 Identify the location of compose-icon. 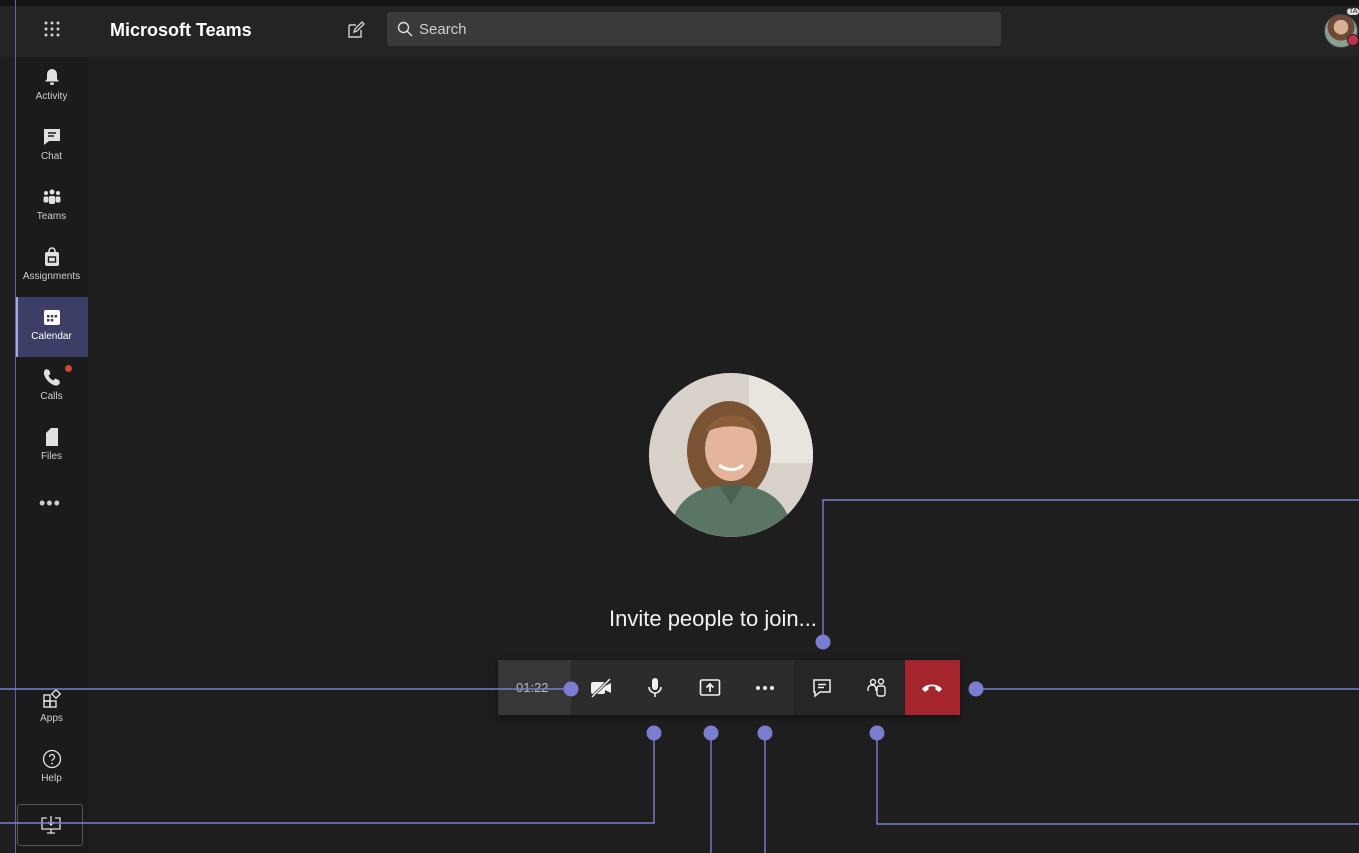
(356, 30).